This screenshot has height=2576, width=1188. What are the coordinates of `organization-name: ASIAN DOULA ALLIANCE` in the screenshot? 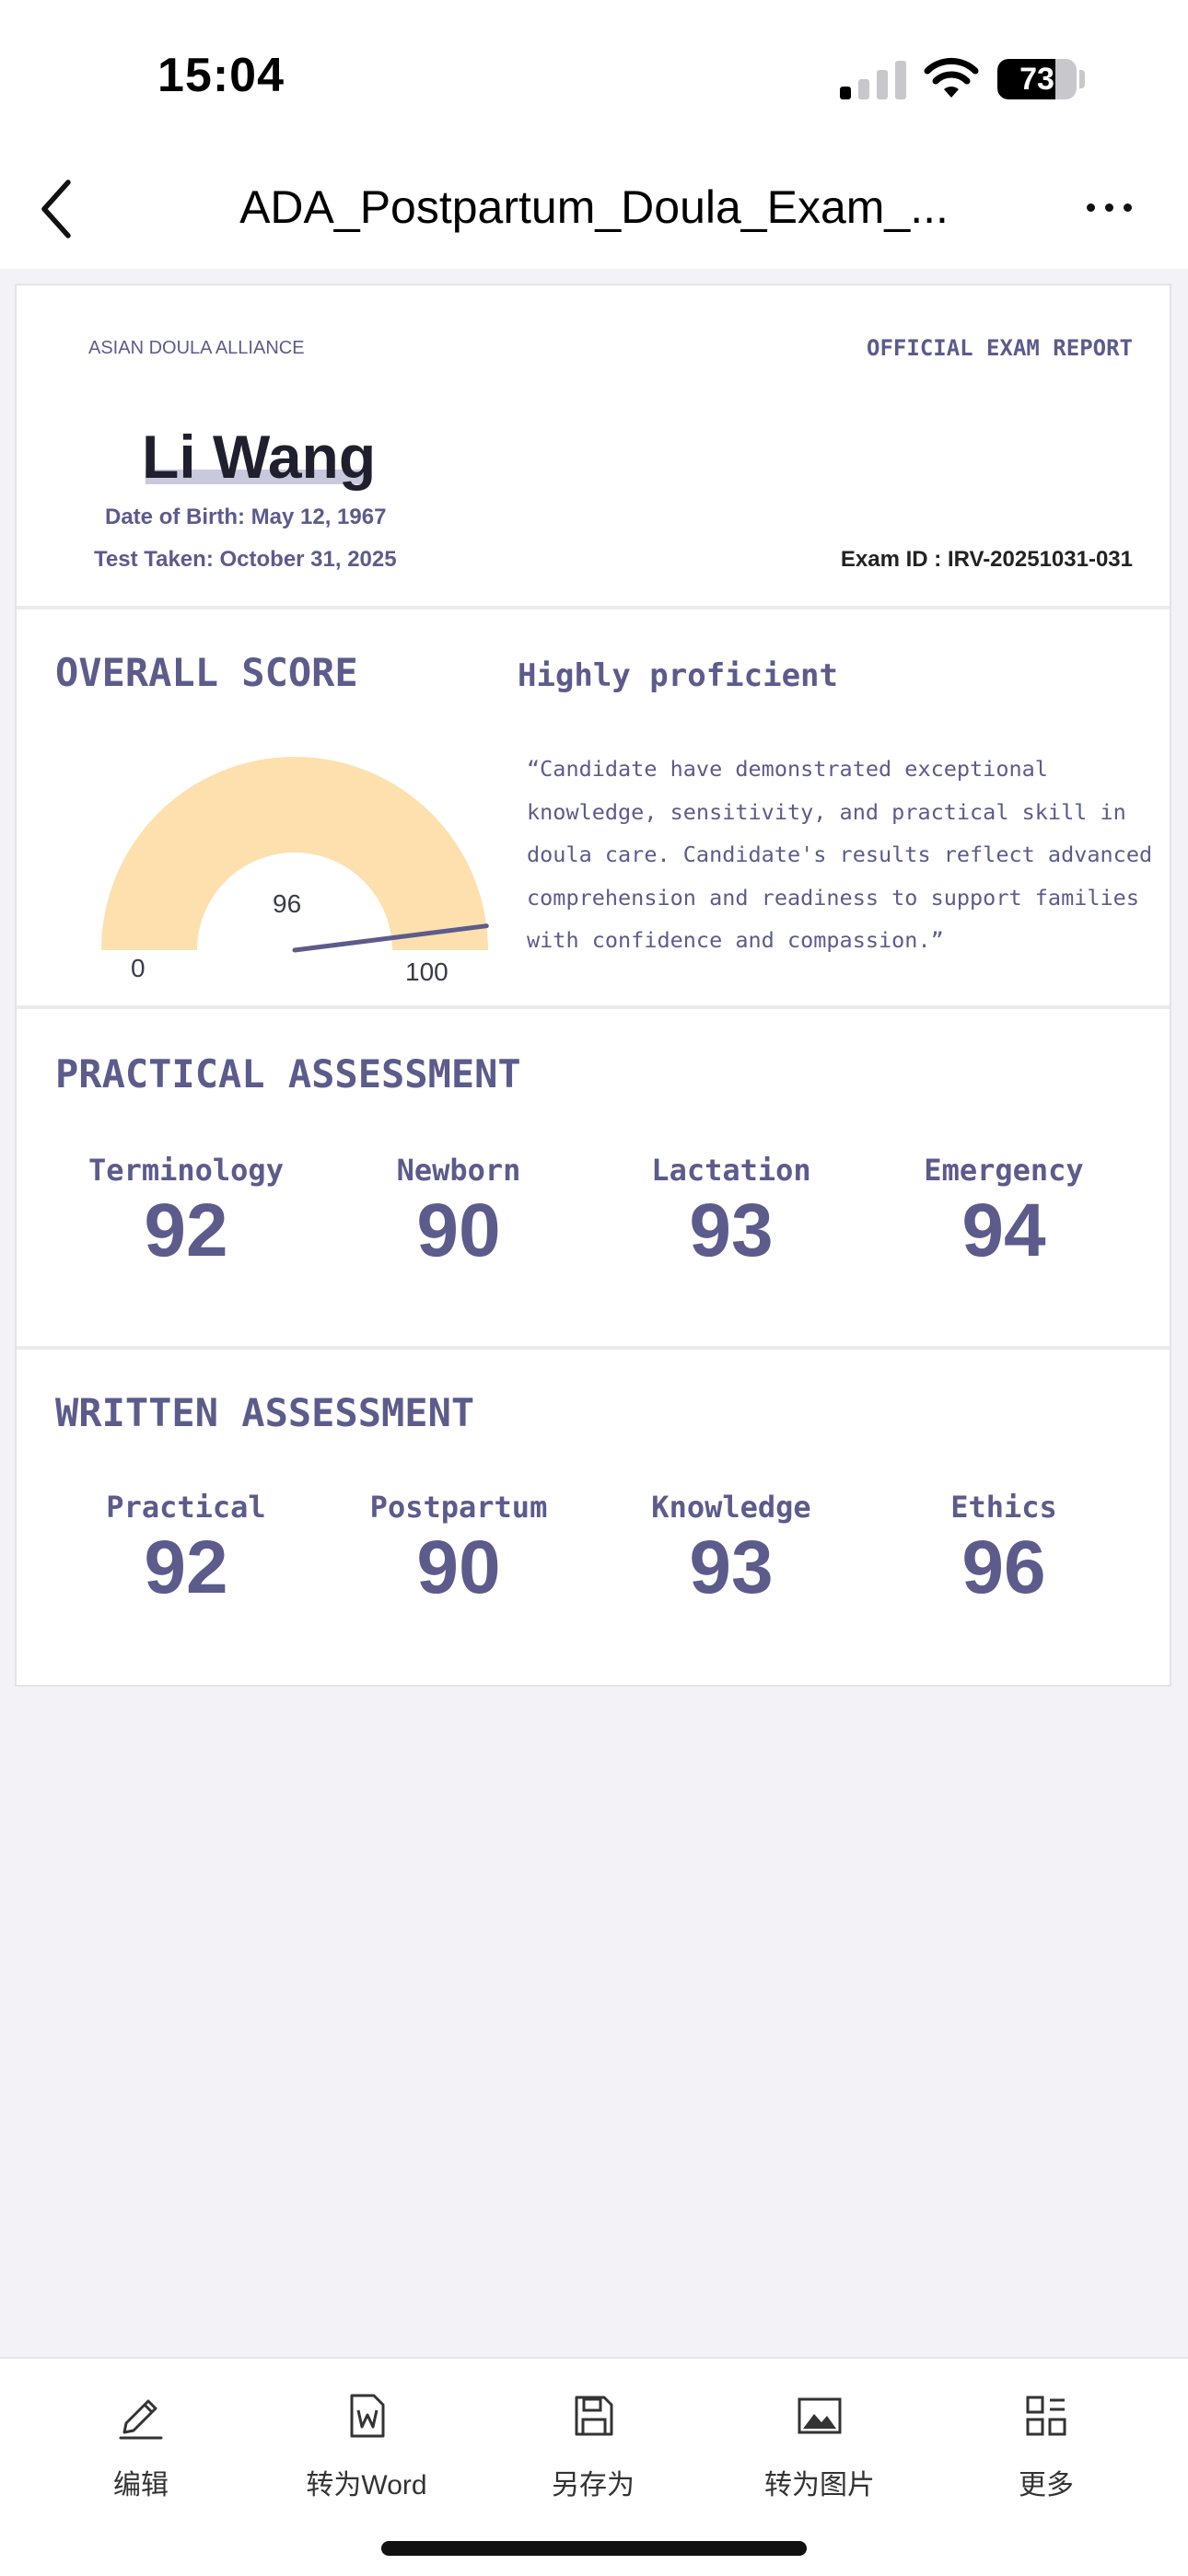 It's located at (196, 348).